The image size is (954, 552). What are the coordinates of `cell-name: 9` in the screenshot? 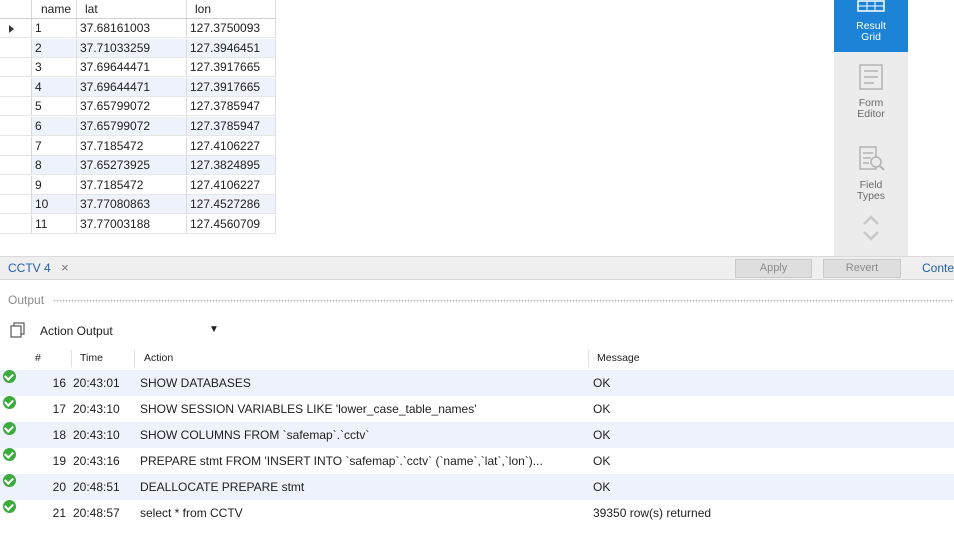 It's located at (54, 185).